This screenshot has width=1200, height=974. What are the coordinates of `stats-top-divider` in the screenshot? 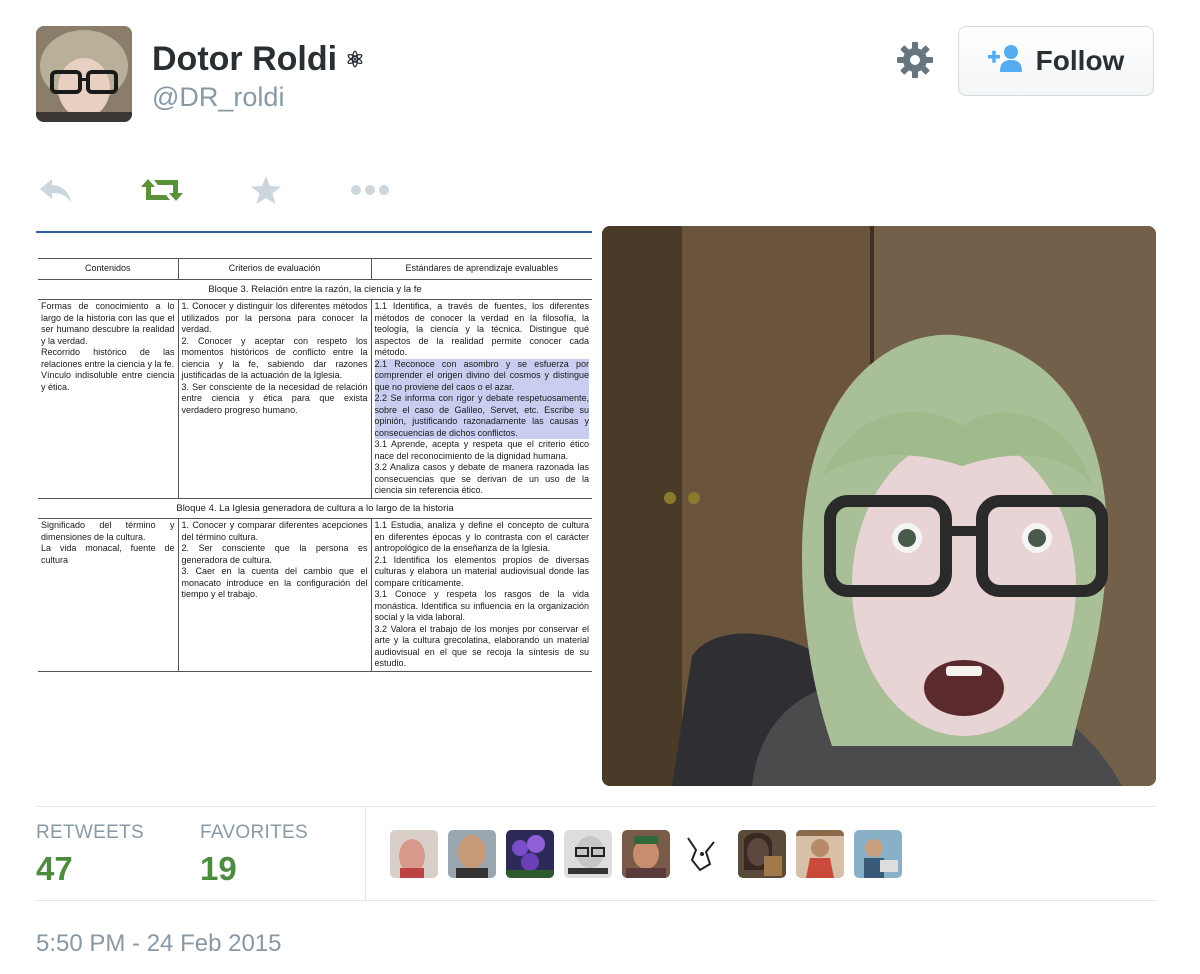 It's located at (596, 806).